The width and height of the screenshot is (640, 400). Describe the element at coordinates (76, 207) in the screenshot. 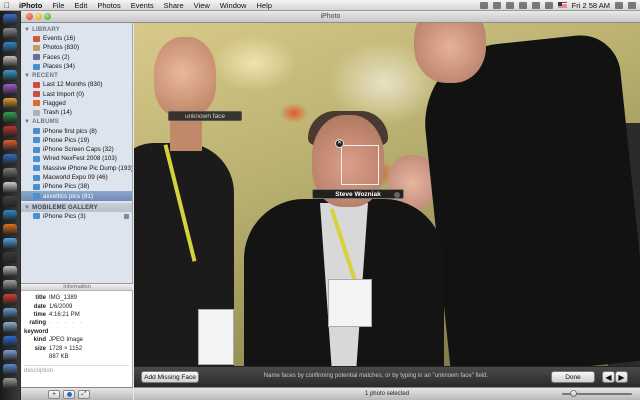

I see `mobileme-header: ▼ MOBILEME GALLERY` at that location.